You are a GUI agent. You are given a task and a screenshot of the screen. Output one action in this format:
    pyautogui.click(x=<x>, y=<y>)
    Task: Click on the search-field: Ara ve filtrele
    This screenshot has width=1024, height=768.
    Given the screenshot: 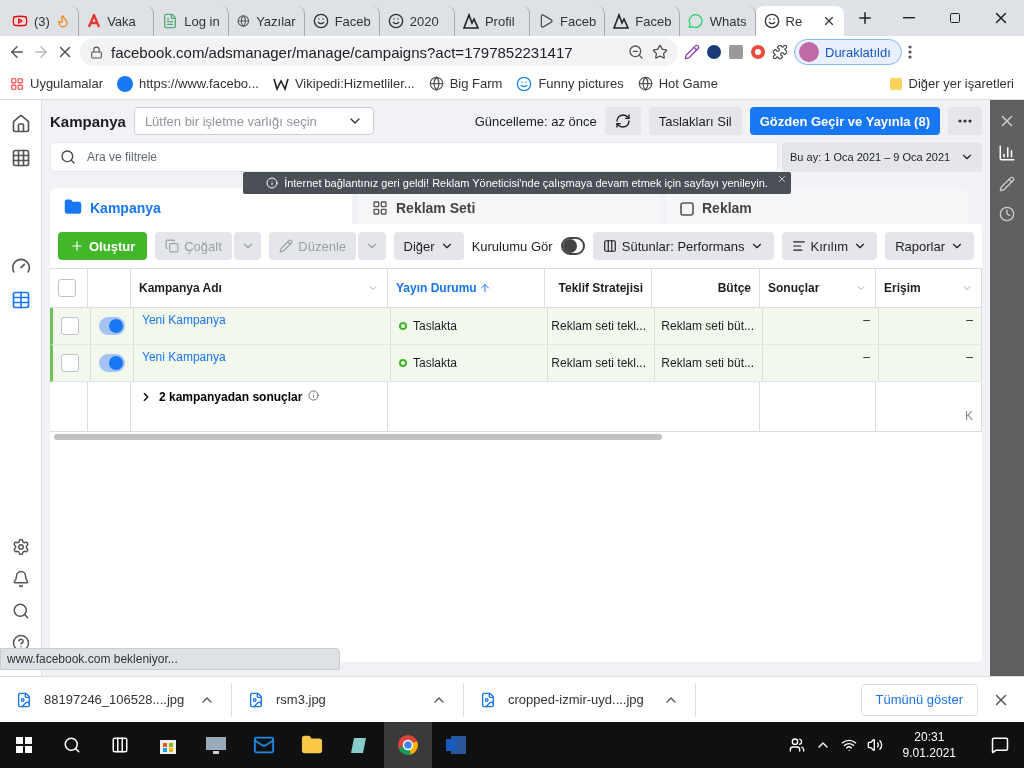 What is the action you would take?
    pyautogui.click(x=414, y=157)
    